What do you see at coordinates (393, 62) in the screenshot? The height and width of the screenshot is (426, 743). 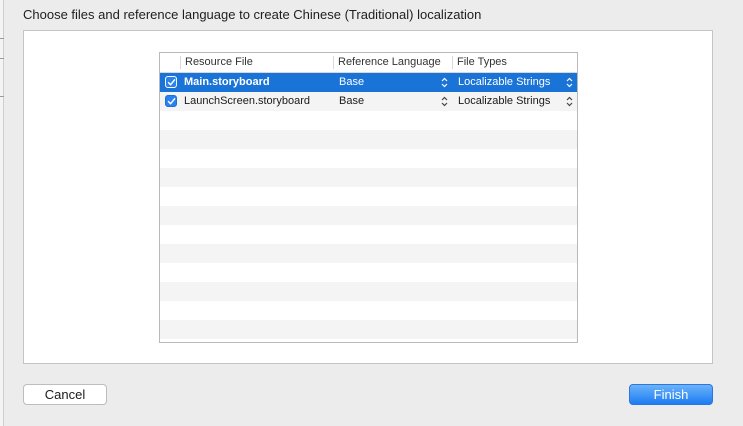 I see `column-header-reference-language: Reference Language` at bounding box center [393, 62].